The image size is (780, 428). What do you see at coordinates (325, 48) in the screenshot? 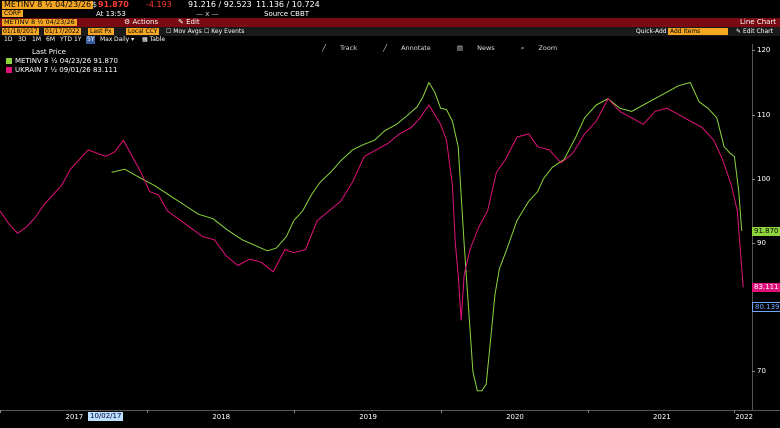
I see `track-icon: ╱` at bounding box center [325, 48].